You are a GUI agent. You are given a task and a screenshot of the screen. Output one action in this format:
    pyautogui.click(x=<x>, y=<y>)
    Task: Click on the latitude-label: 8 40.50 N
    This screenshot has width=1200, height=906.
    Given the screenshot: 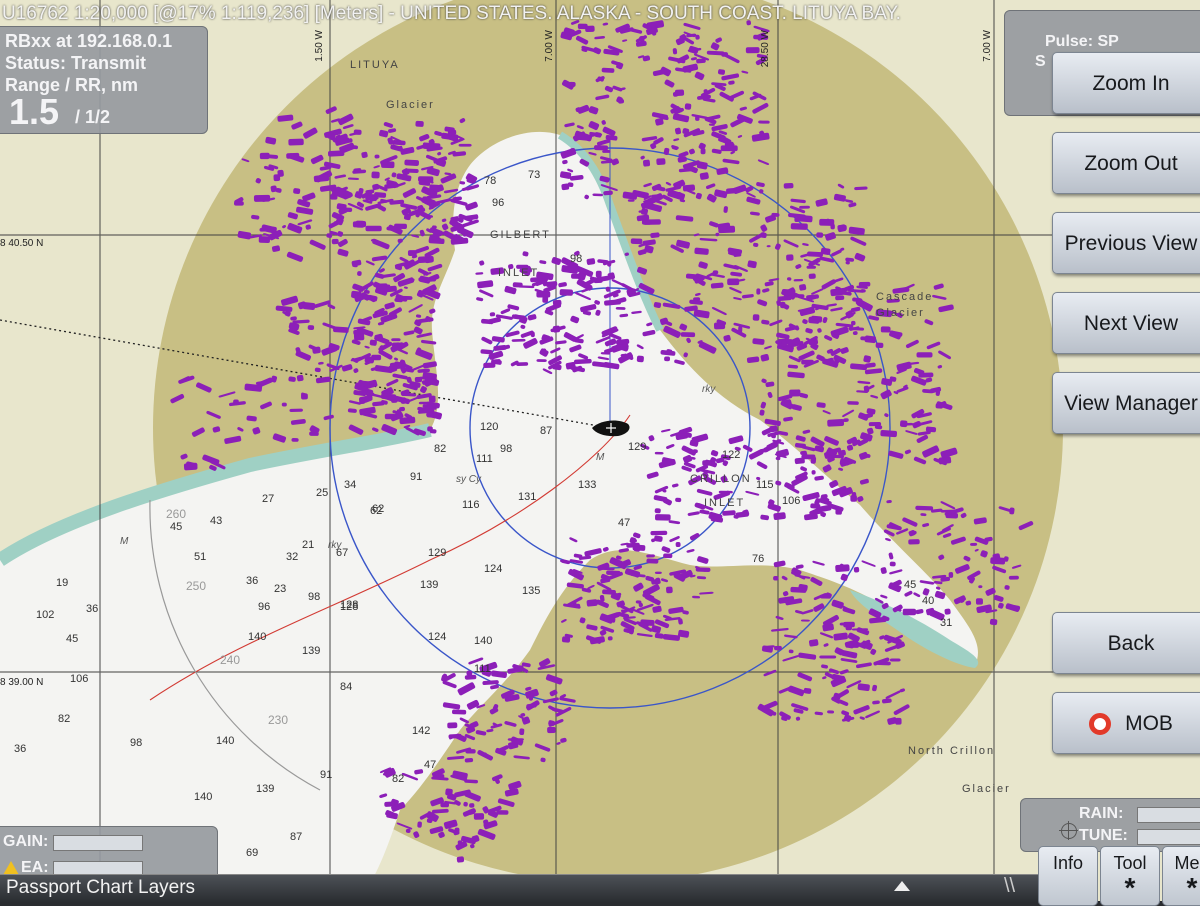 What is the action you would take?
    pyautogui.click(x=21, y=243)
    